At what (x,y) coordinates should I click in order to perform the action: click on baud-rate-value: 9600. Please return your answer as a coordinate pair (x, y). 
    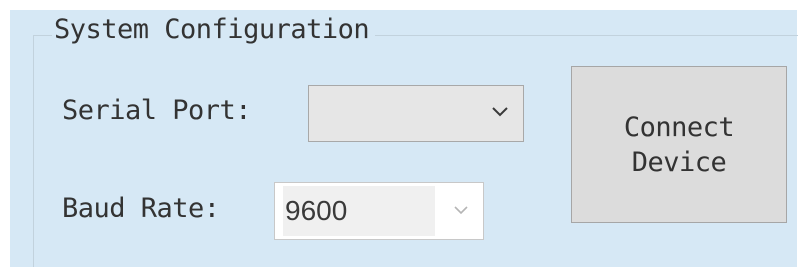
    Looking at the image, I should click on (359, 211).